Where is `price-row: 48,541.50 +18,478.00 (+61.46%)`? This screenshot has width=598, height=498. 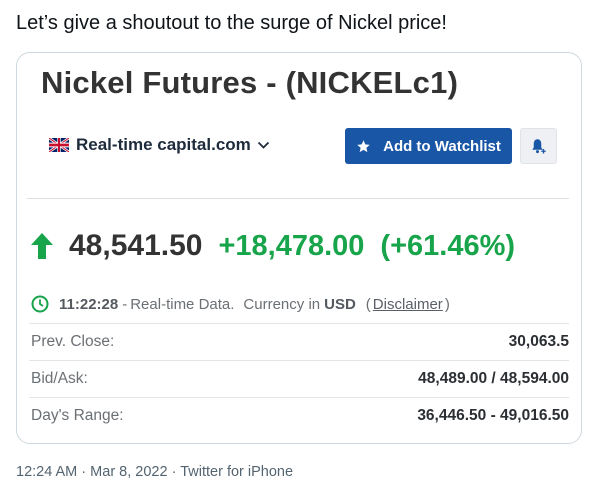 price-row: 48,541.50 +18,478.00 (+61.46%) is located at coordinates (273, 246).